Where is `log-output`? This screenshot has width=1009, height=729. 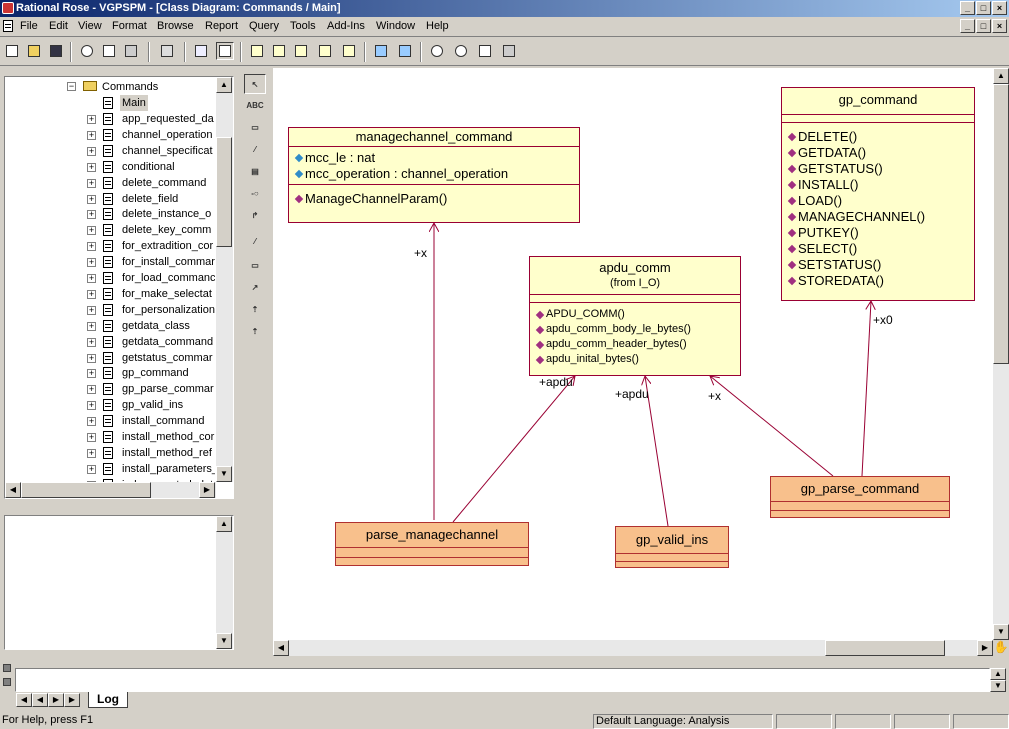
log-output is located at coordinates (502, 680).